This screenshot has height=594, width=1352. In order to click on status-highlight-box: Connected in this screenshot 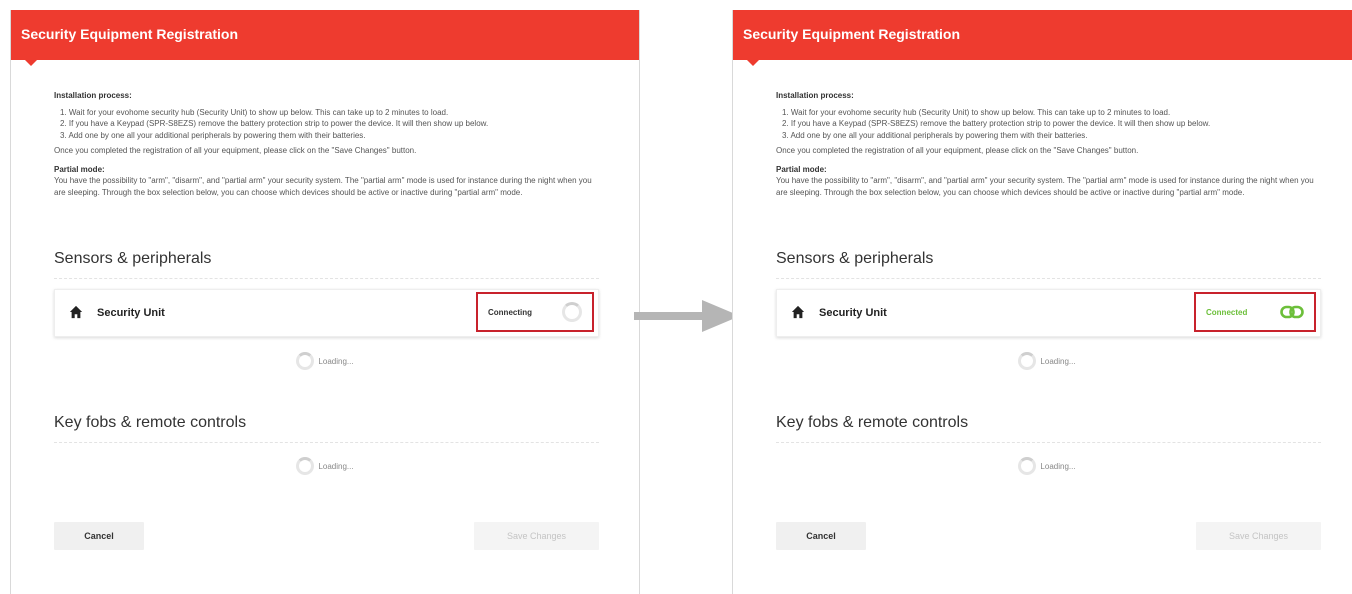, I will do `click(1255, 312)`.